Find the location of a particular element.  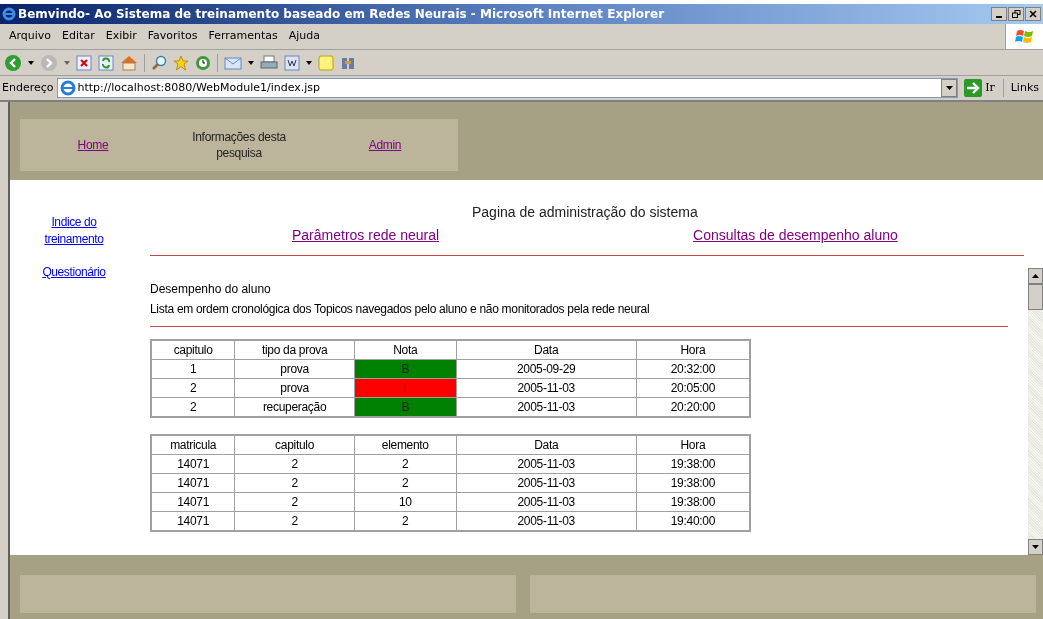

mail-icon is located at coordinates (233, 62).